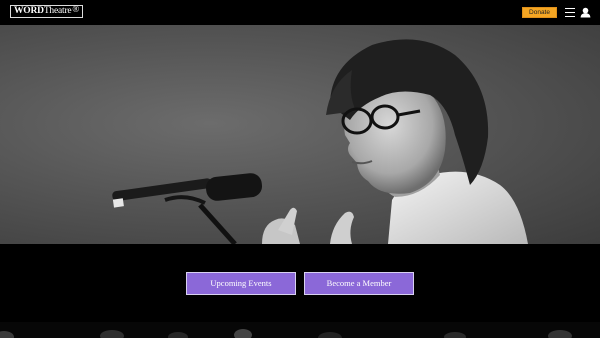 The image size is (600, 338). What do you see at coordinates (585, 12) in the screenshot?
I see `user-icon` at bounding box center [585, 12].